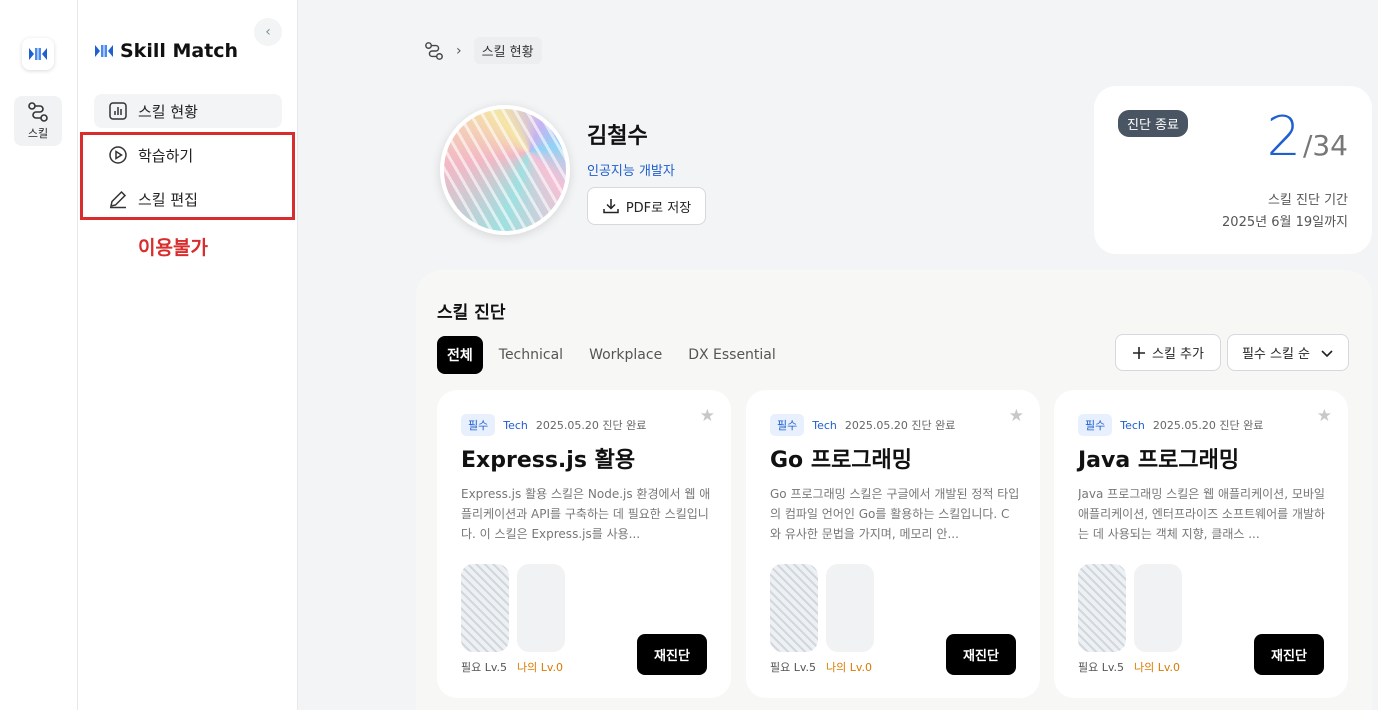  Describe the element at coordinates (732, 355) in the screenshot. I see `tab-dx-essential: DX Essential` at that location.